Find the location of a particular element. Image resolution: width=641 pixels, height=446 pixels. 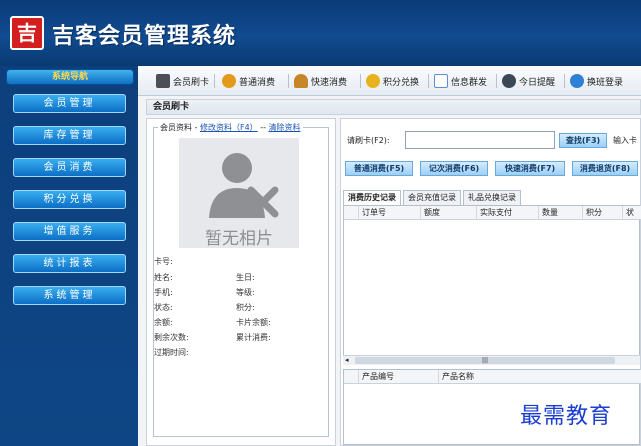

sidebar-header: 系统导航 is located at coordinates (70, 77).